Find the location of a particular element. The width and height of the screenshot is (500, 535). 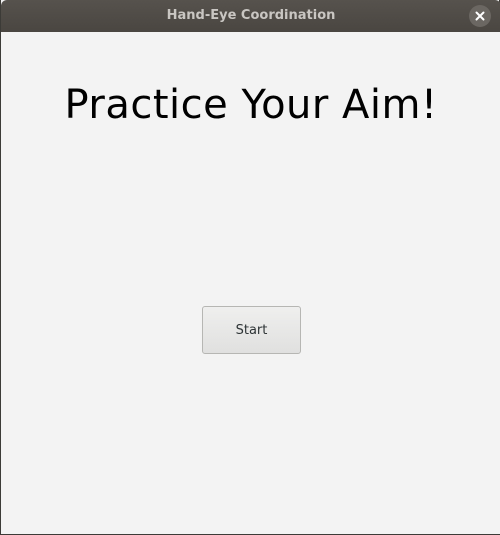

window-title: Hand-Eye Coordination is located at coordinates (251, 15).